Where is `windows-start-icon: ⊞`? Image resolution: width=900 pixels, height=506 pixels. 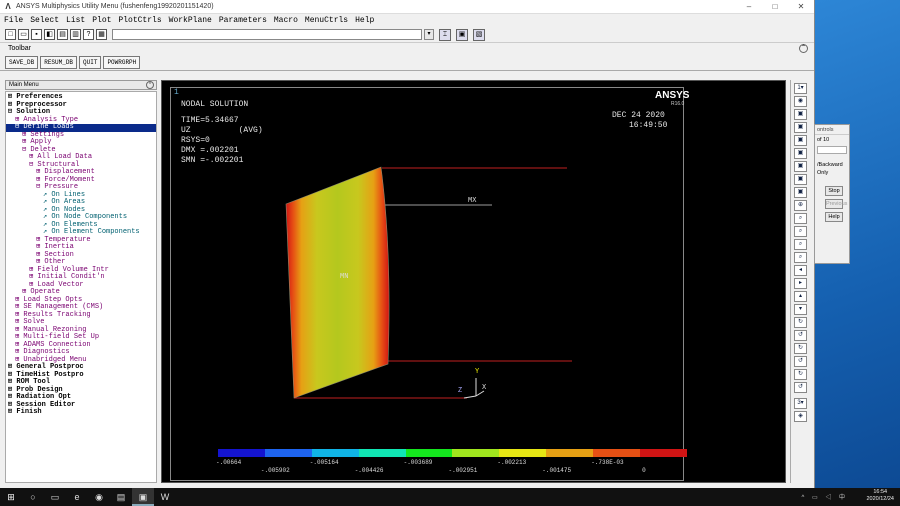
windows-start-icon: ⊞ is located at coordinates (11, 497).